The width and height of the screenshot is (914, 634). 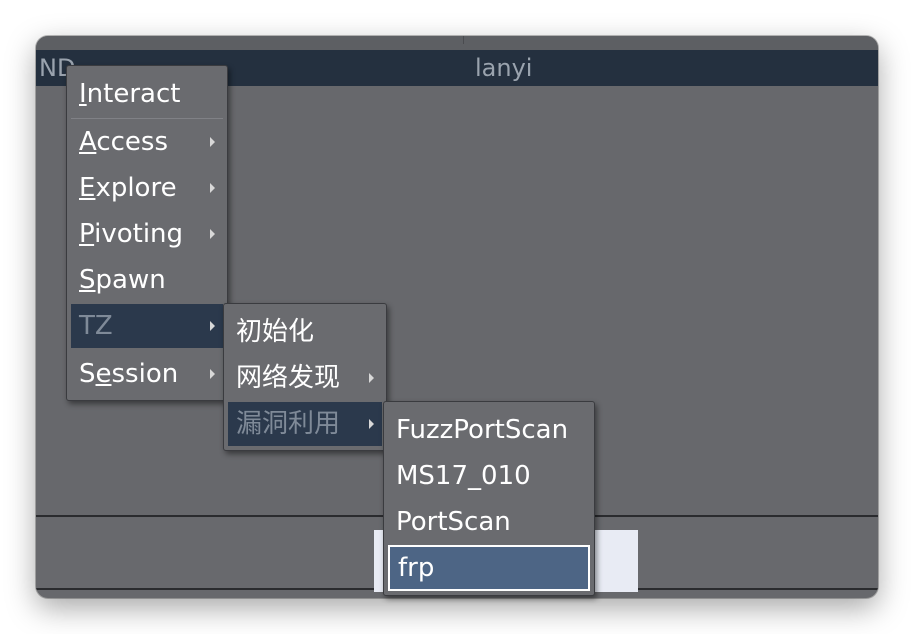 What do you see at coordinates (482, 430) in the screenshot?
I see `menu-item-fuzzportscan-label: FuzzPortScan` at bounding box center [482, 430].